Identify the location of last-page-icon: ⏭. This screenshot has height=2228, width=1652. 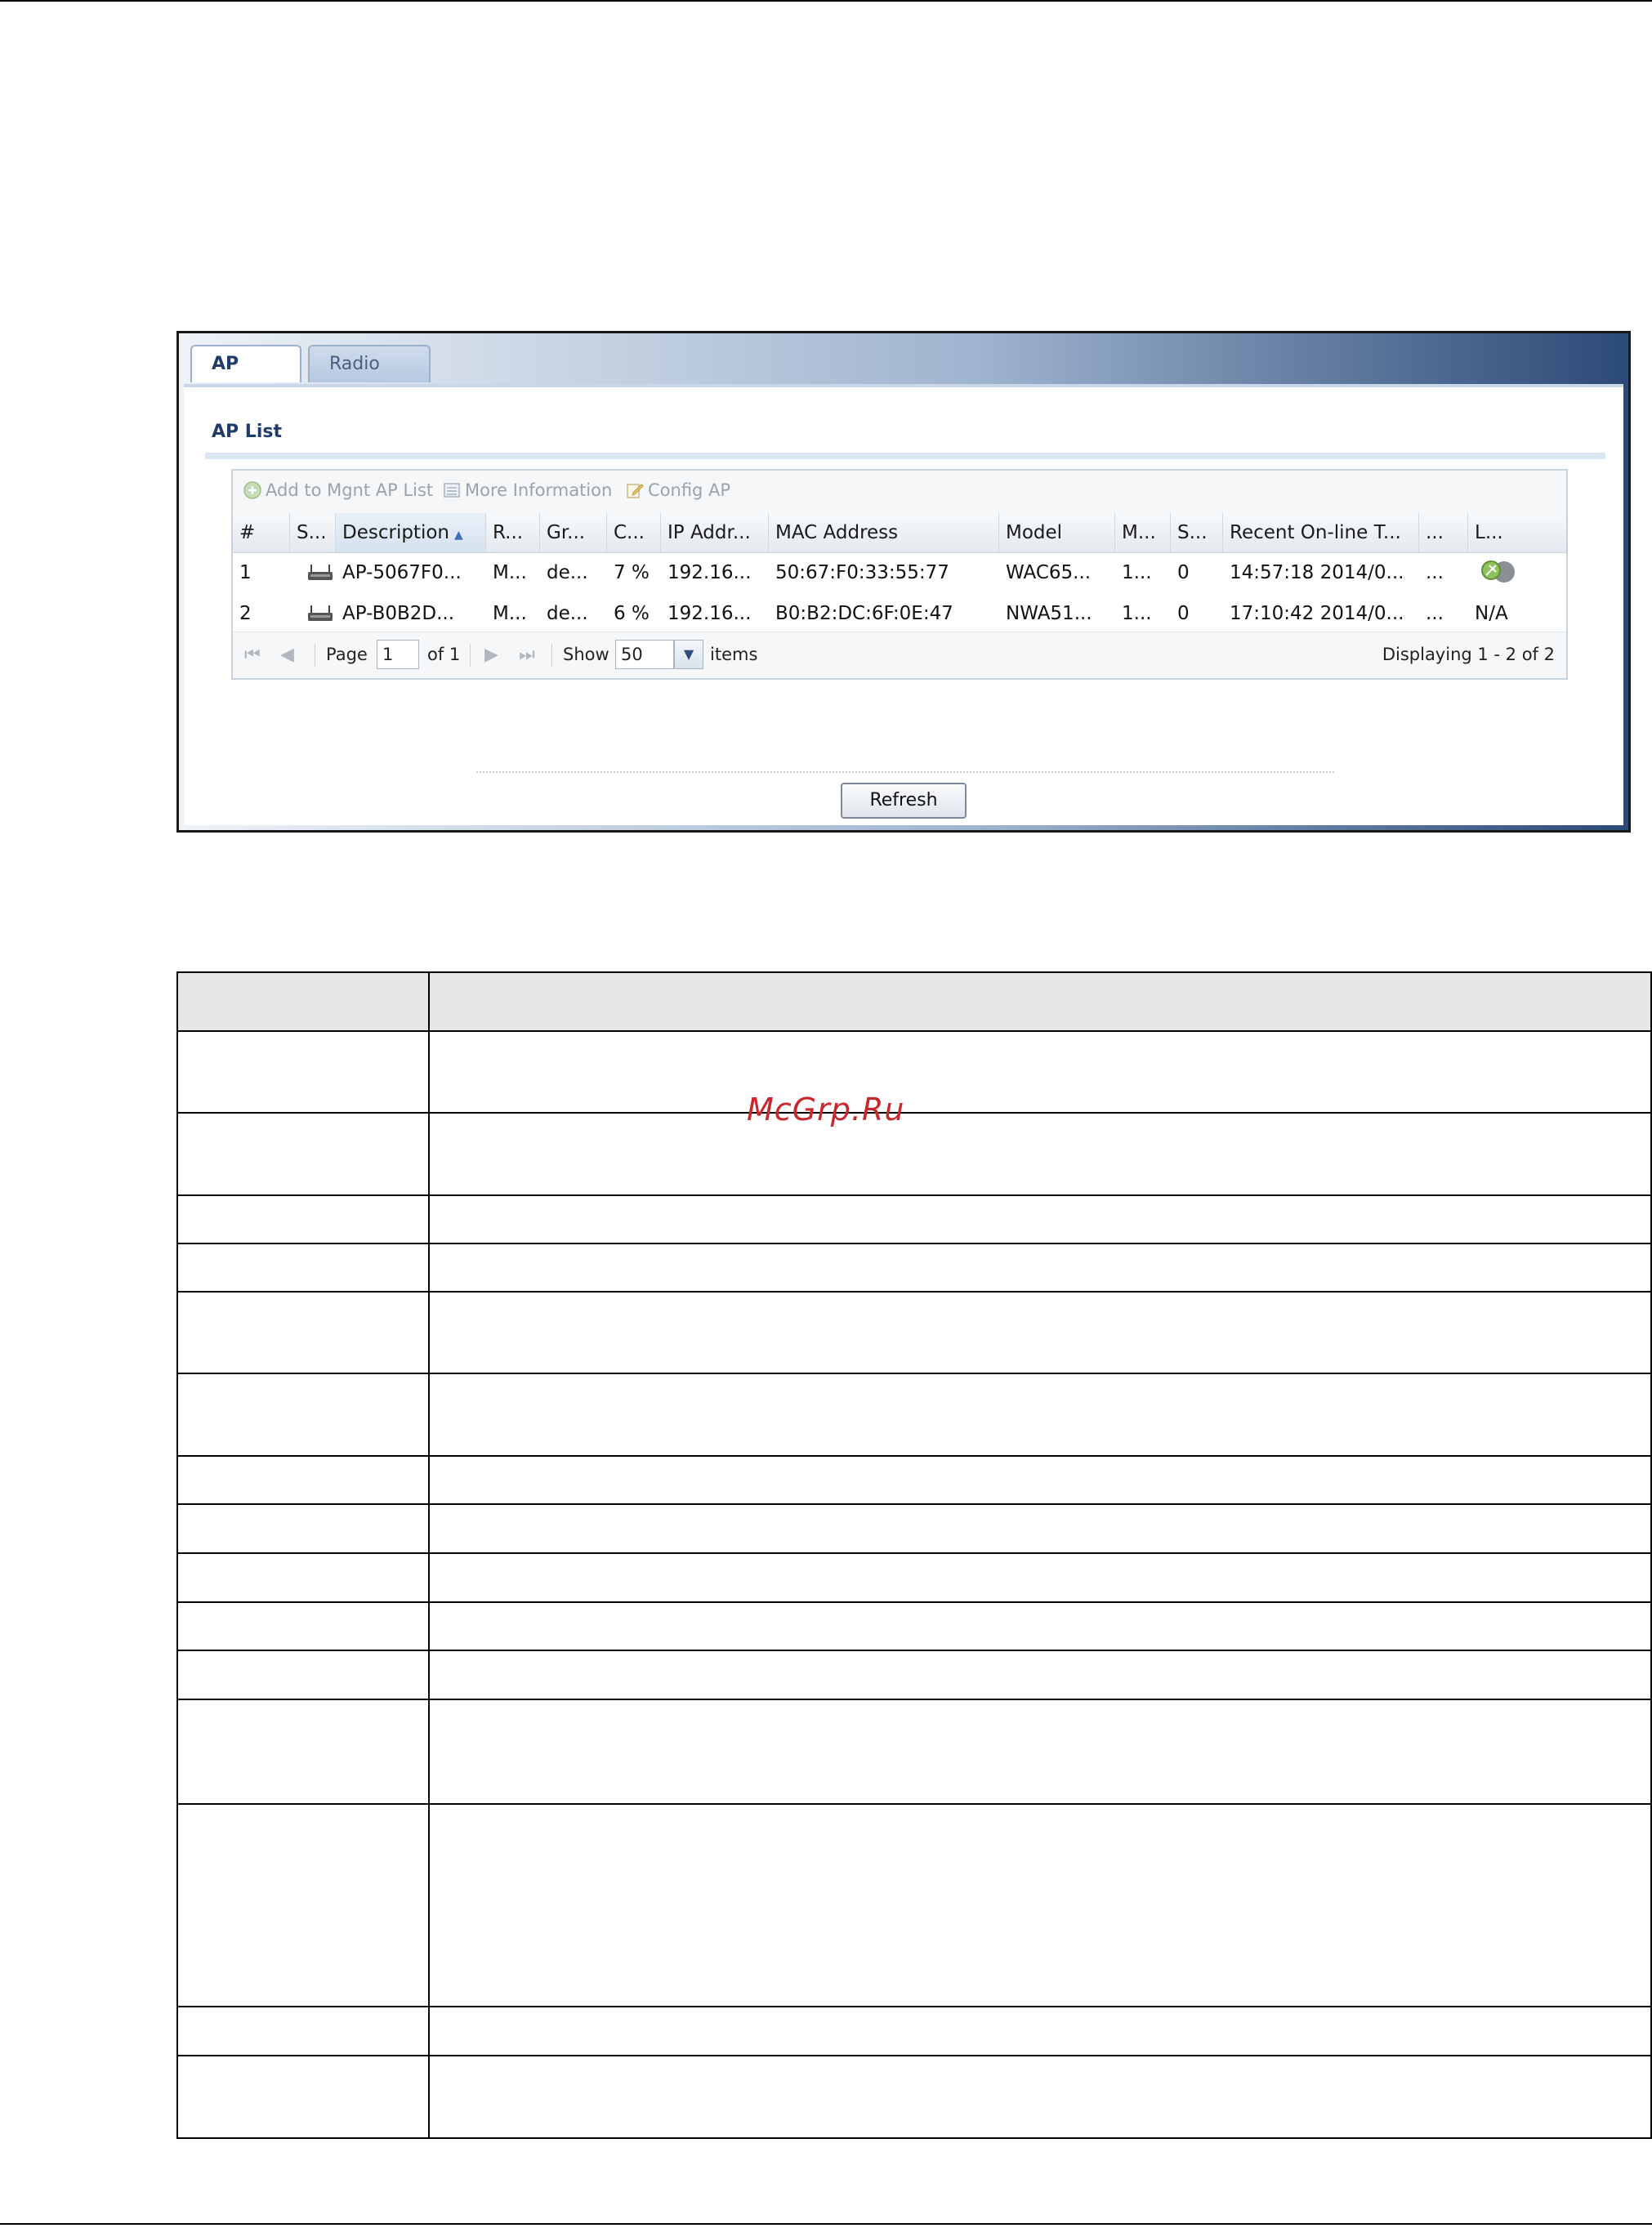
(527, 655).